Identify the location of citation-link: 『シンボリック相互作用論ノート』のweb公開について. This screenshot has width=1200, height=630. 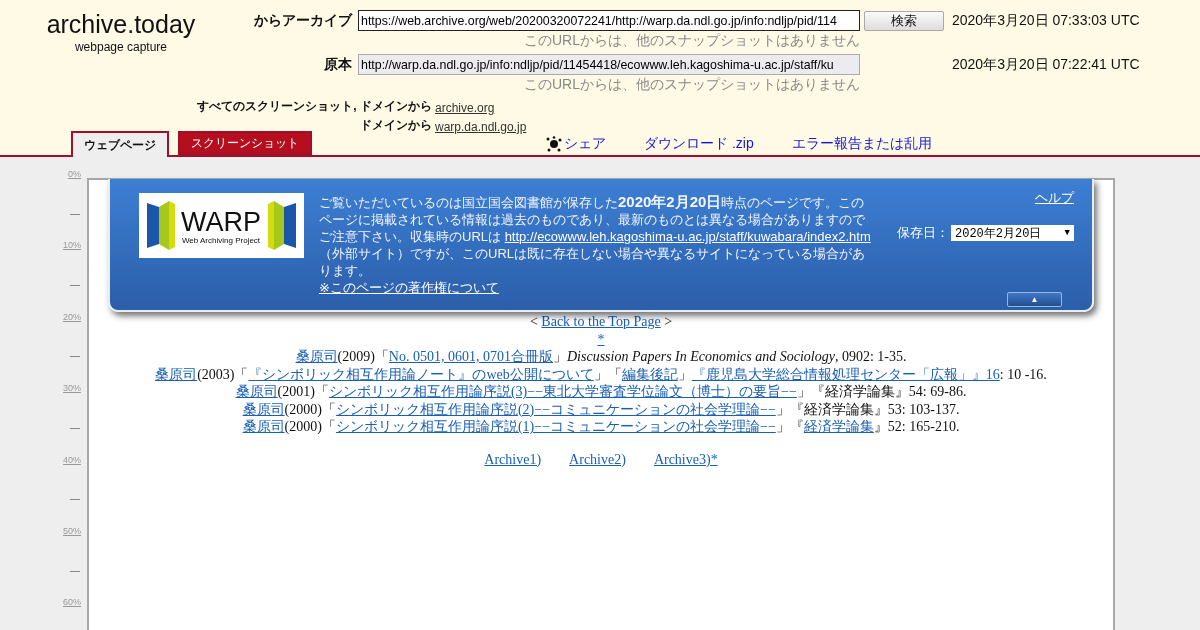
(421, 374).